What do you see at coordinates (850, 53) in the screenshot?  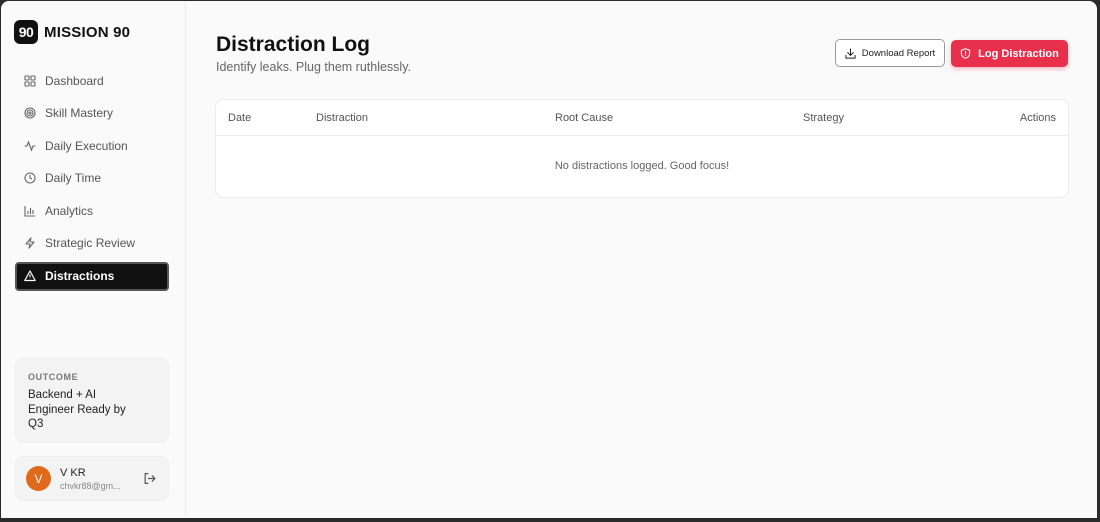 I see `download-icon` at bounding box center [850, 53].